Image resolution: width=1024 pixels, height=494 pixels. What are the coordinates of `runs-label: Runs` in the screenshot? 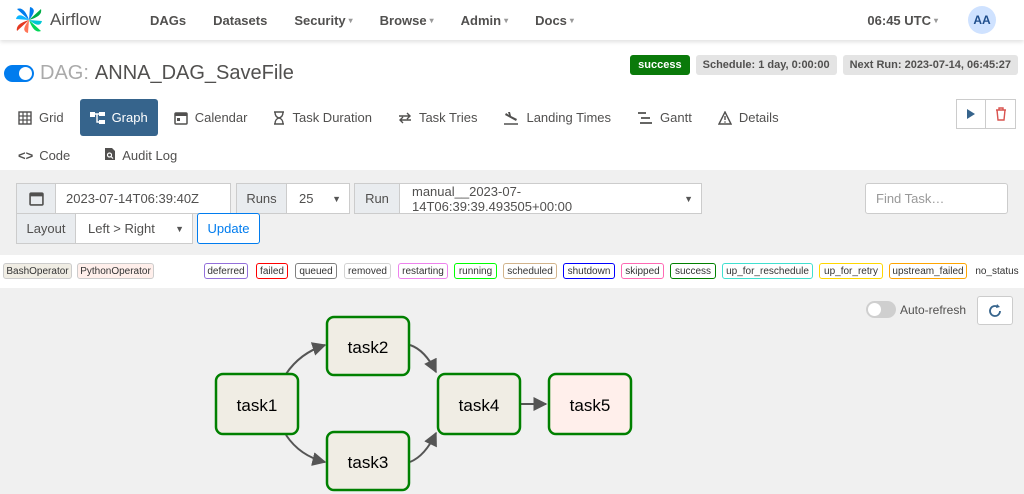 It's located at (261, 198).